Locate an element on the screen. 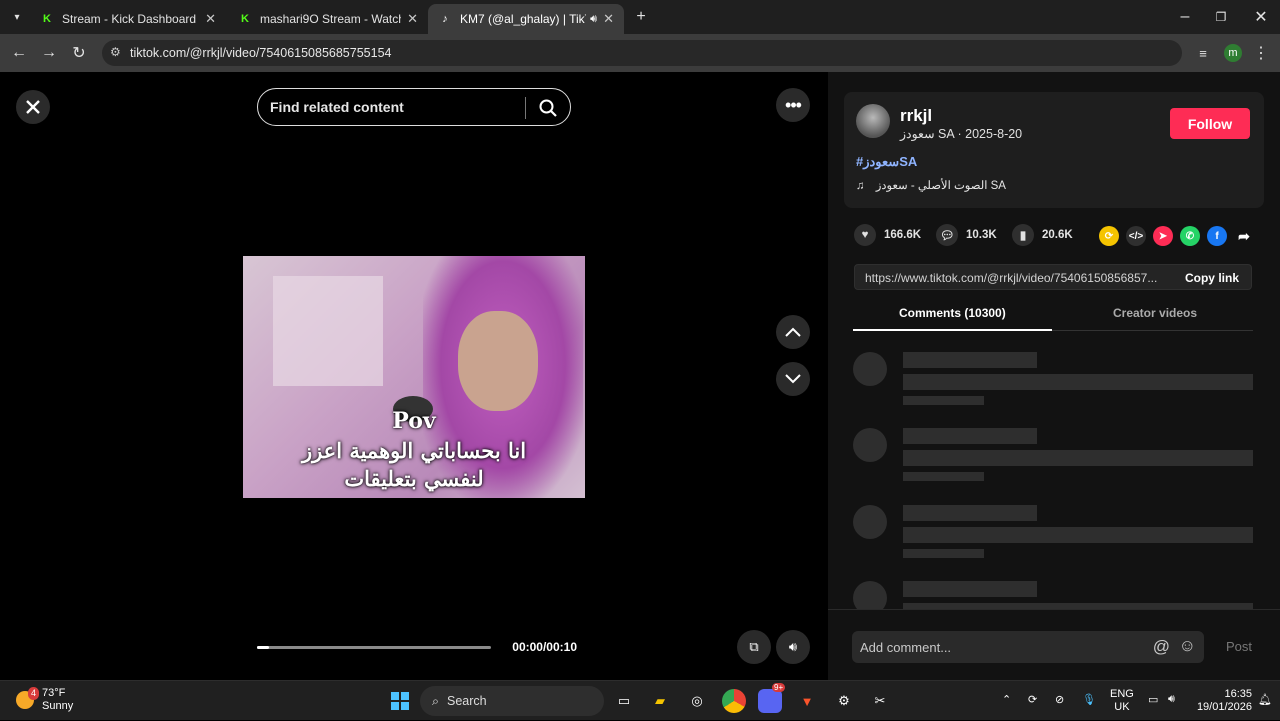 The width and height of the screenshot is (1280, 721). menu-icon: ⋮ is located at coordinates (1261, 53).